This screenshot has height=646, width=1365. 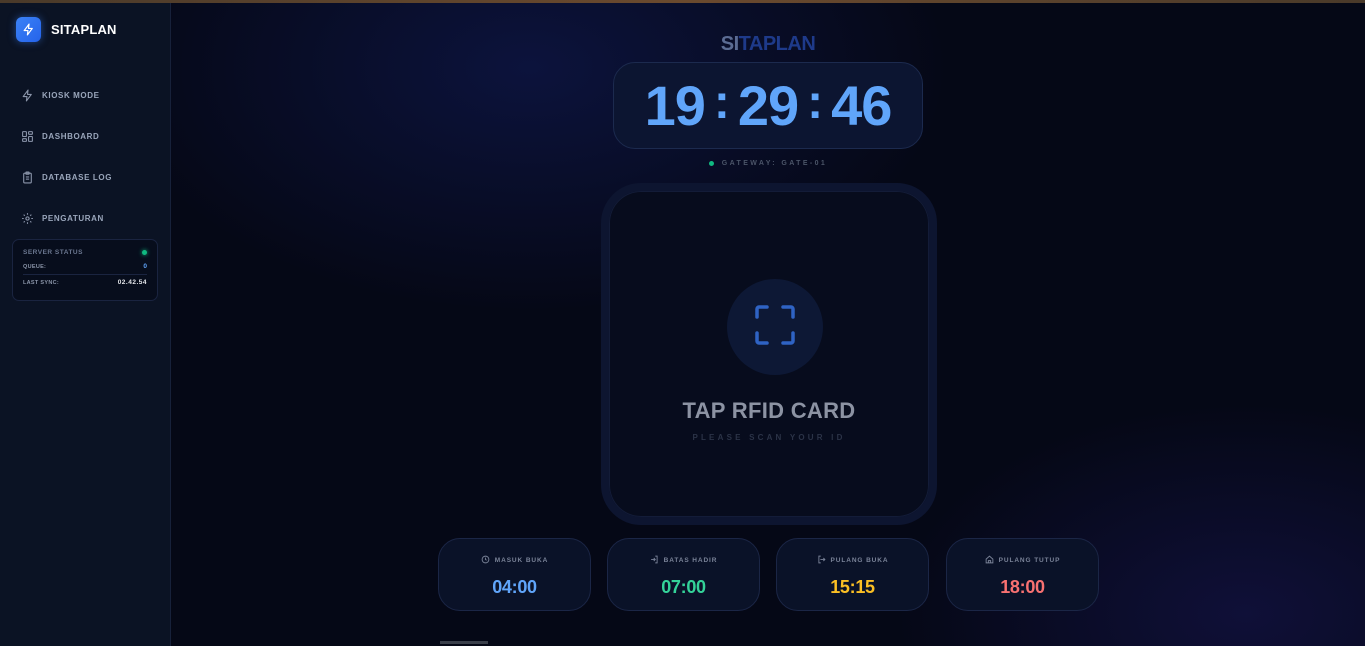 I want to click on clock-seconds: 46, so click(x=861, y=105).